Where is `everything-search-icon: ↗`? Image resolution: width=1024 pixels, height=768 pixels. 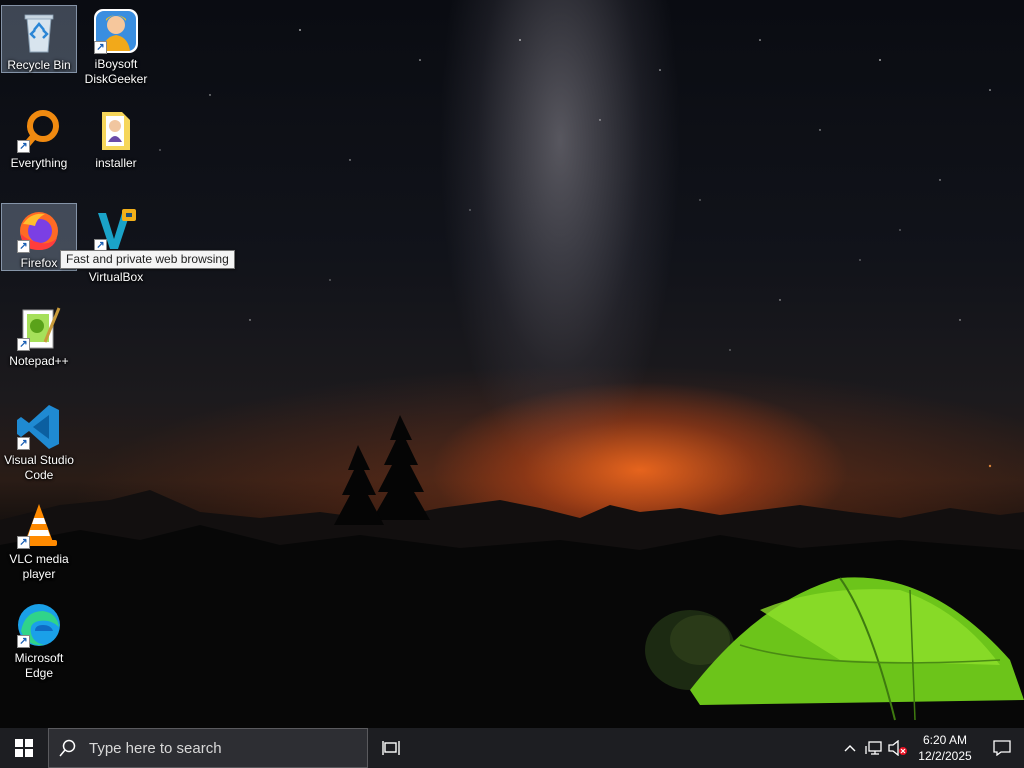 everything-search-icon: ↗ is located at coordinates (39, 130).